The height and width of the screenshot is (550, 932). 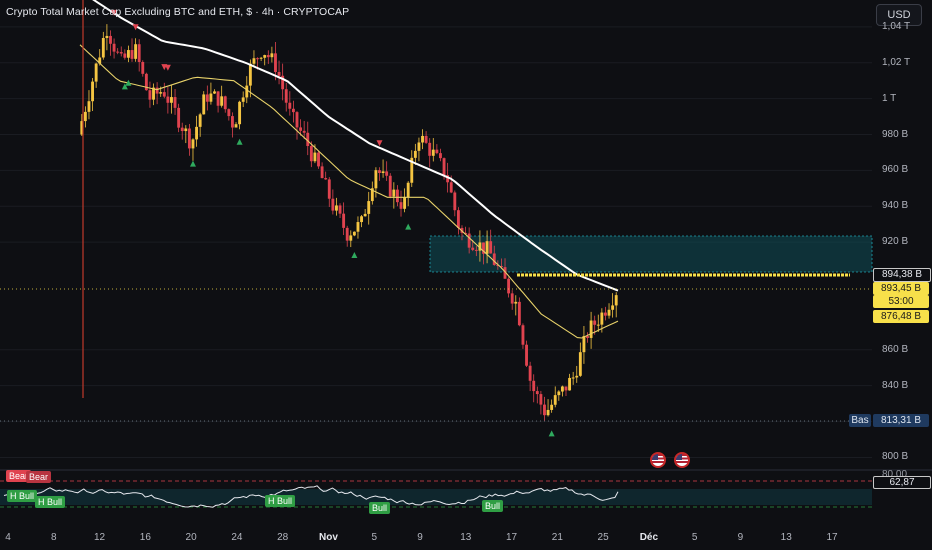 I want to click on time-tick-label: 5, so click(x=374, y=537).